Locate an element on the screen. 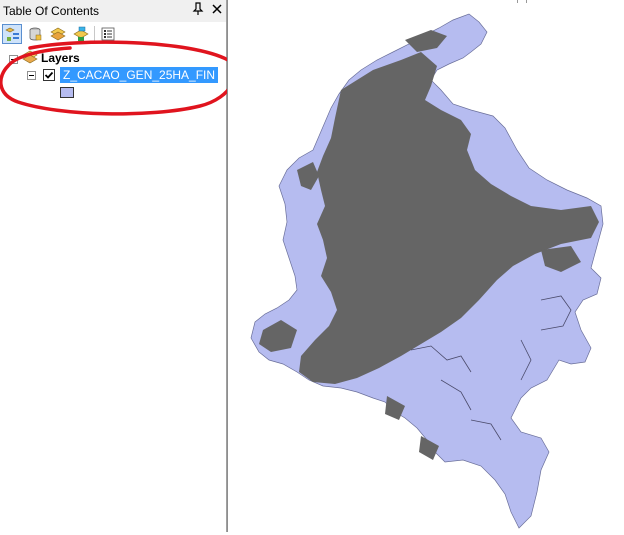  map-top-edge-marker is located at coordinates (522, 1).